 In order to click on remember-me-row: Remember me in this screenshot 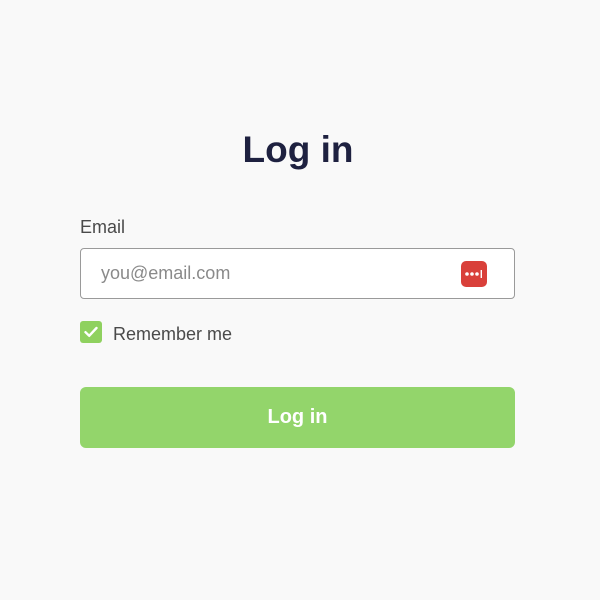, I will do `click(156, 332)`.